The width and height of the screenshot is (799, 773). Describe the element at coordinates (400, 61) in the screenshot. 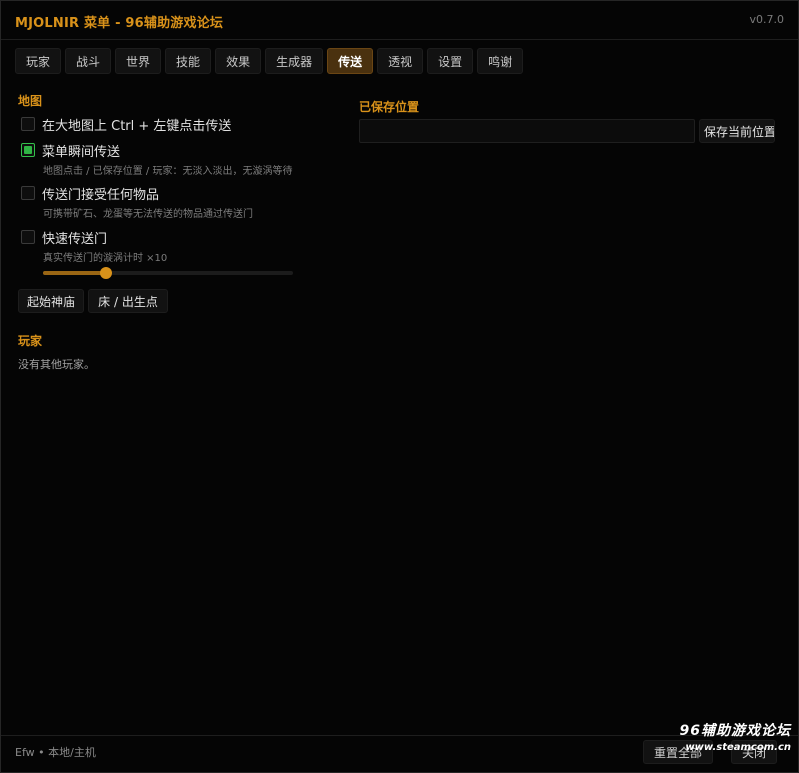

I see `tab-esp: 透视` at that location.